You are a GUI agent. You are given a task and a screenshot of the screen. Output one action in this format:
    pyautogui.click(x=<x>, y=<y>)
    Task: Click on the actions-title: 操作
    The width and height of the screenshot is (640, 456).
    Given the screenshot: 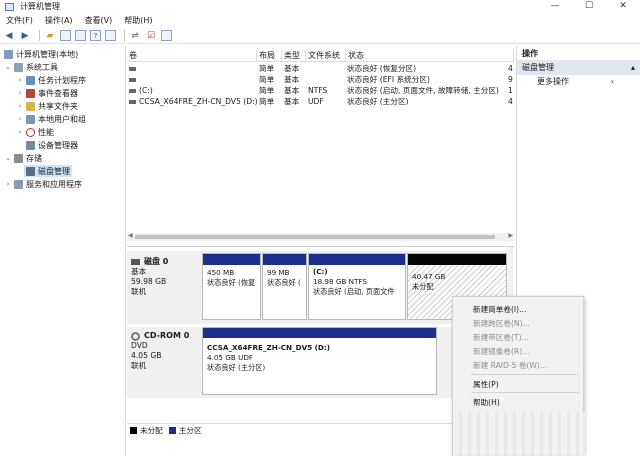 What is the action you would take?
    pyautogui.click(x=578, y=53)
    